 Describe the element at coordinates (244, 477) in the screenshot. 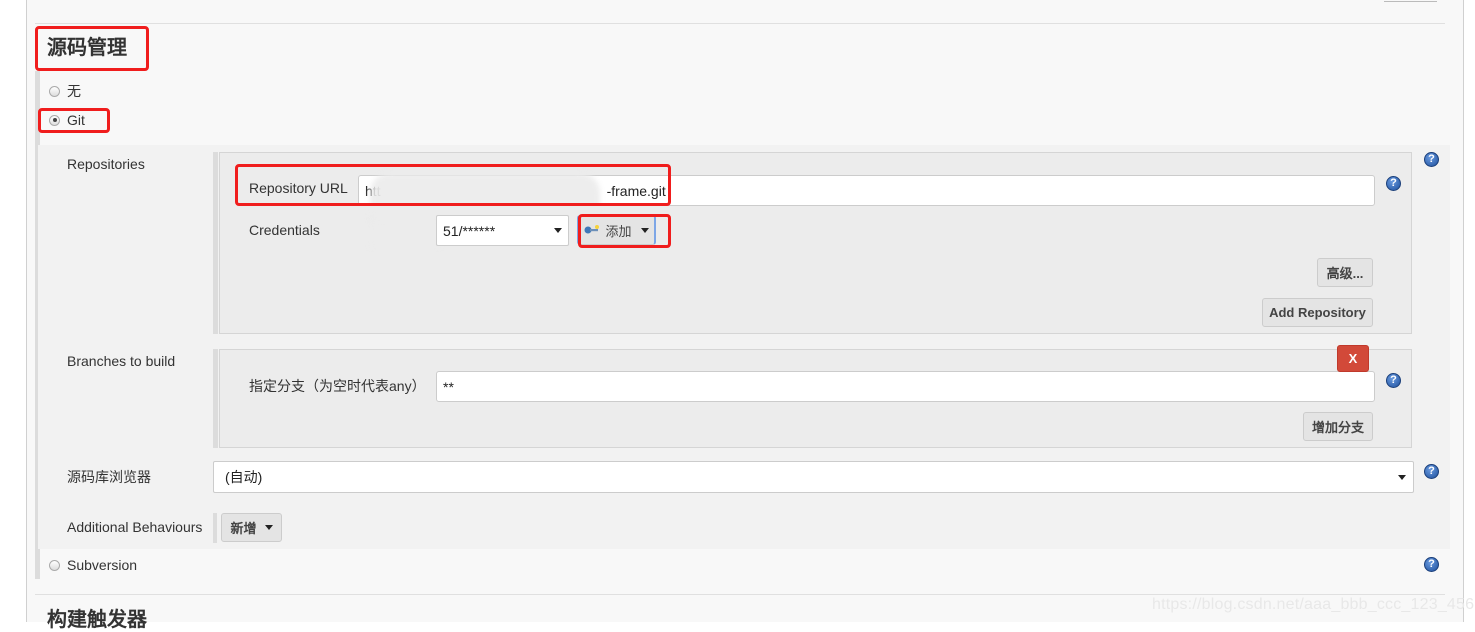

I see `browser-value: (自动)` at that location.